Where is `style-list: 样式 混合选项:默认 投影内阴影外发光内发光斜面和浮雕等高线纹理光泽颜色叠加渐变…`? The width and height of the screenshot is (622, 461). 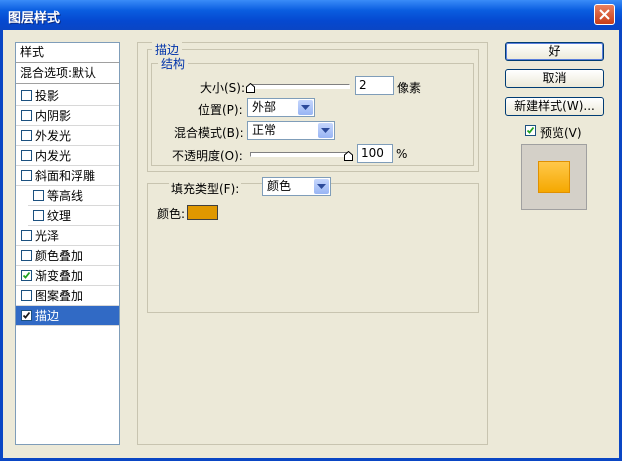 style-list: 样式 混合选项:默认 投影内阴影外发光内发光斜面和浮雕等高线纹理光泽颜色叠加渐变… is located at coordinates (67, 243).